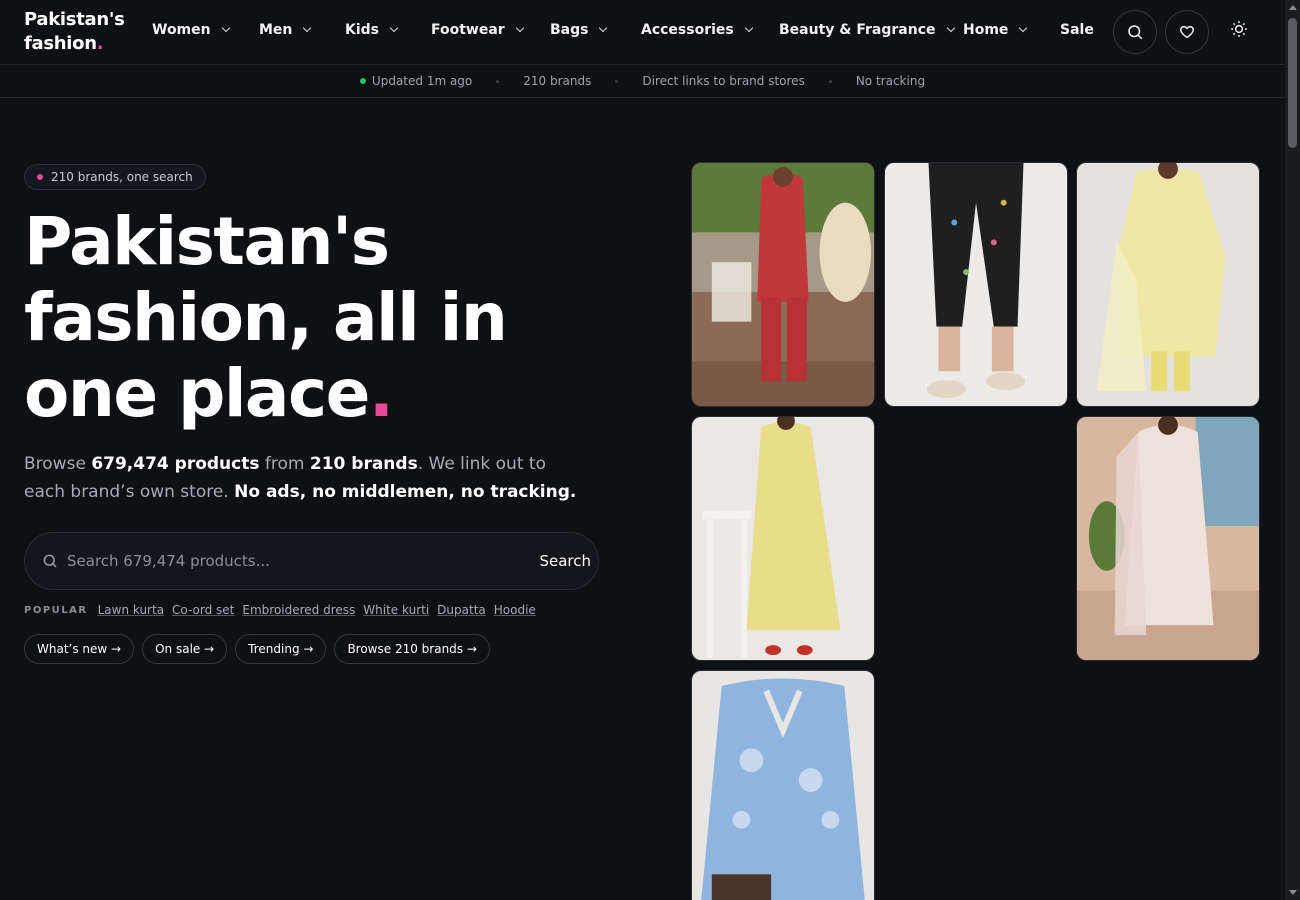 Image resolution: width=1300 pixels, height=900 pixels. Describe the element at coordinates (422, 81) in the screenshot. I see `updated-status: Updated 1m ago` at that location.